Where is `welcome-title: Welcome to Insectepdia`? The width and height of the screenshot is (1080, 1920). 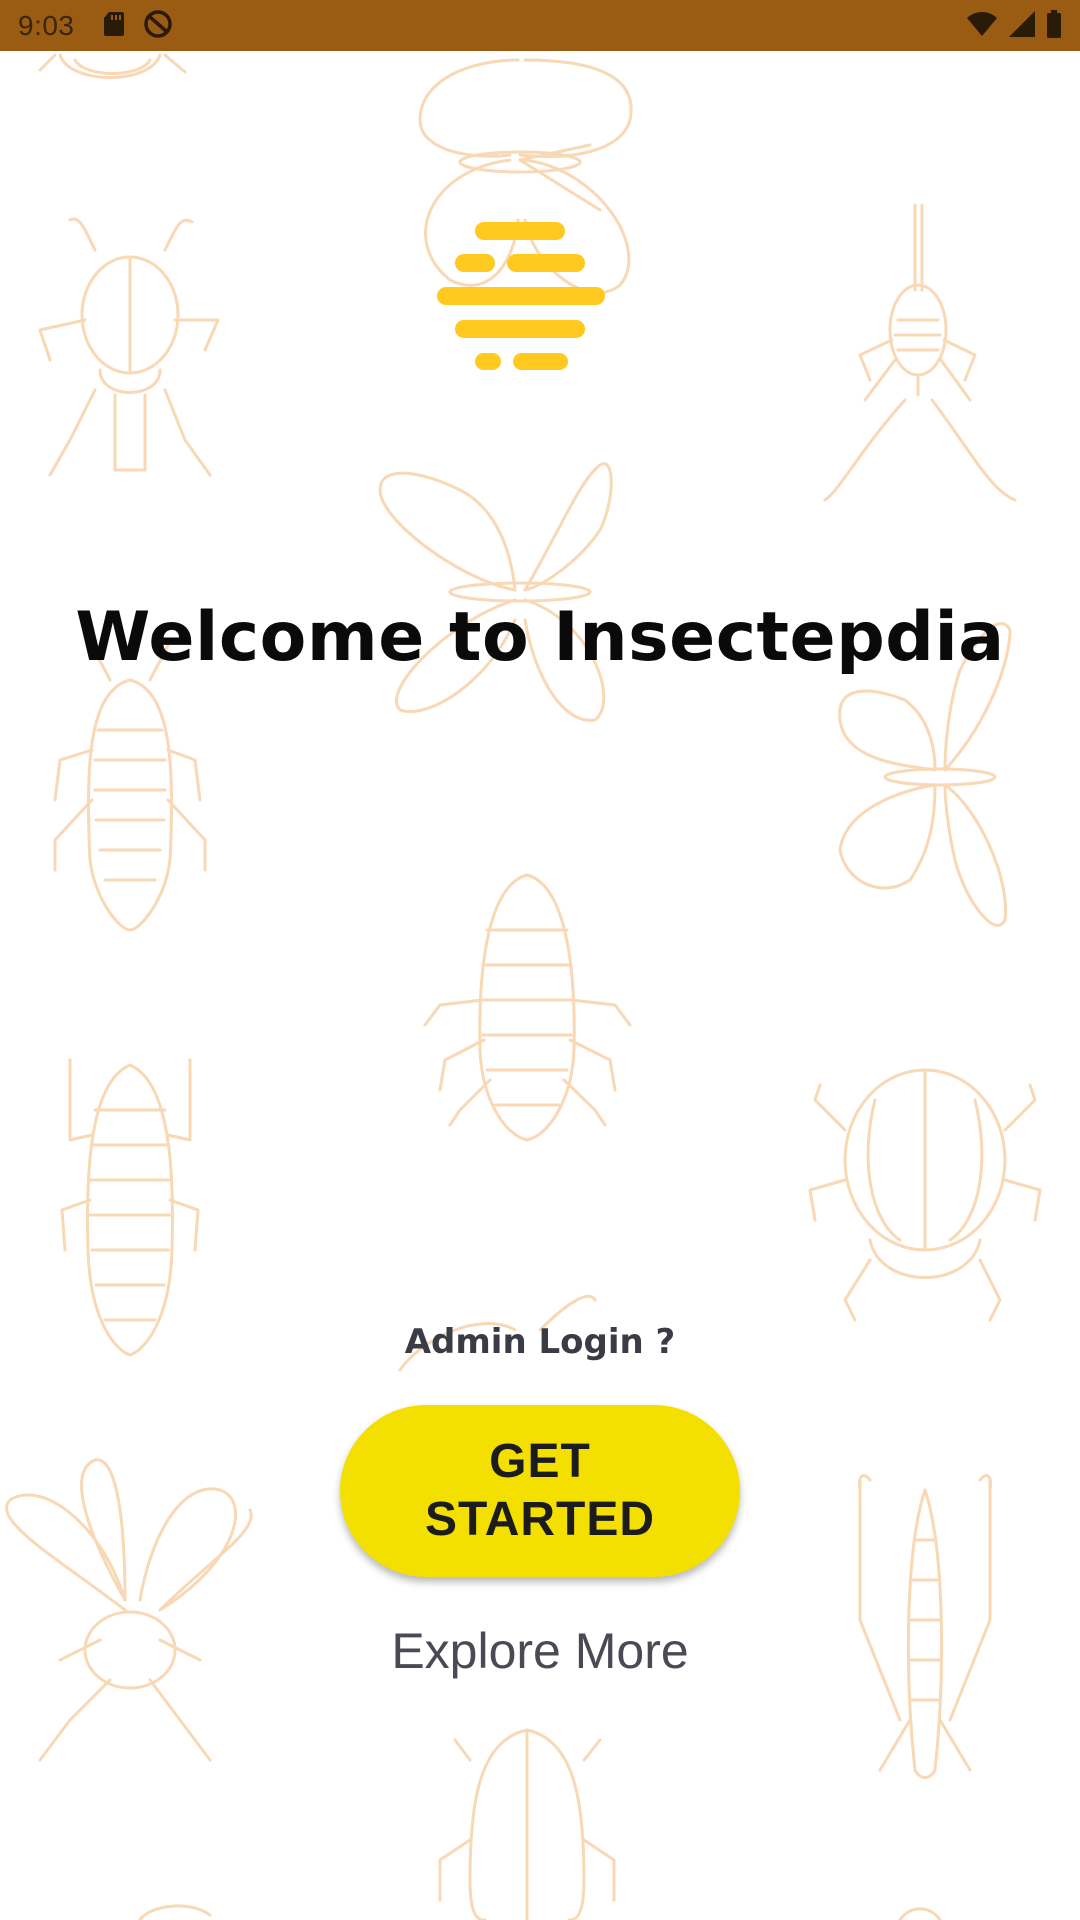 welcome-title: Welcome to Insectepdia is located at coordinates (540, 637).